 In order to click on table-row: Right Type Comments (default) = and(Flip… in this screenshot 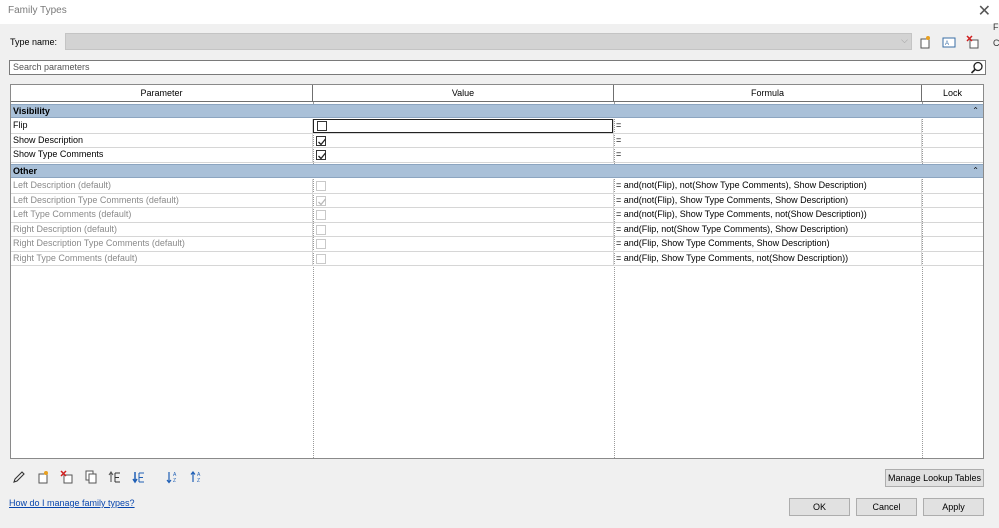, I will do `click(497, 258)`.